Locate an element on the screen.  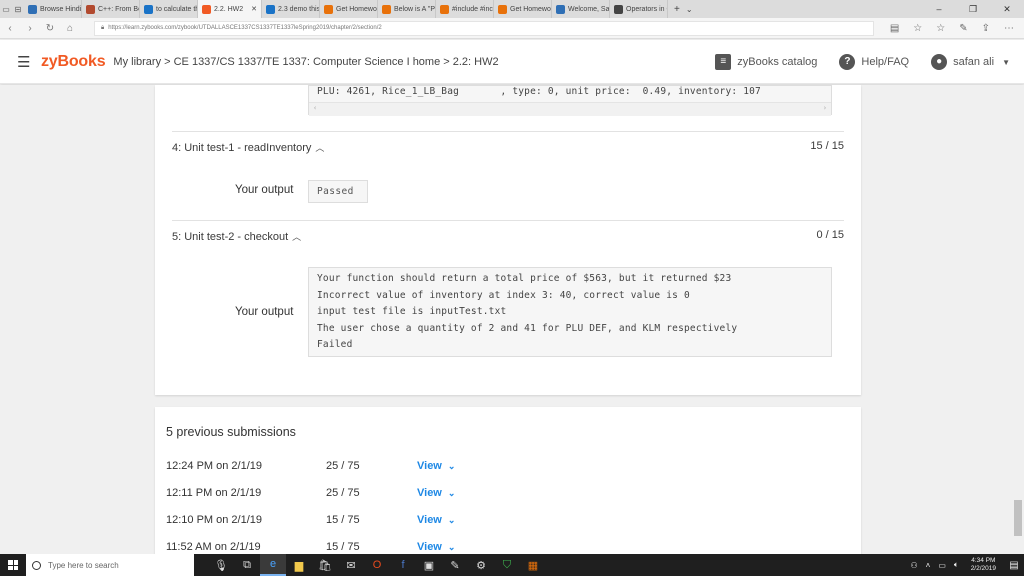
browser-tab: Get Homework H is located at coordinates (349, 9).